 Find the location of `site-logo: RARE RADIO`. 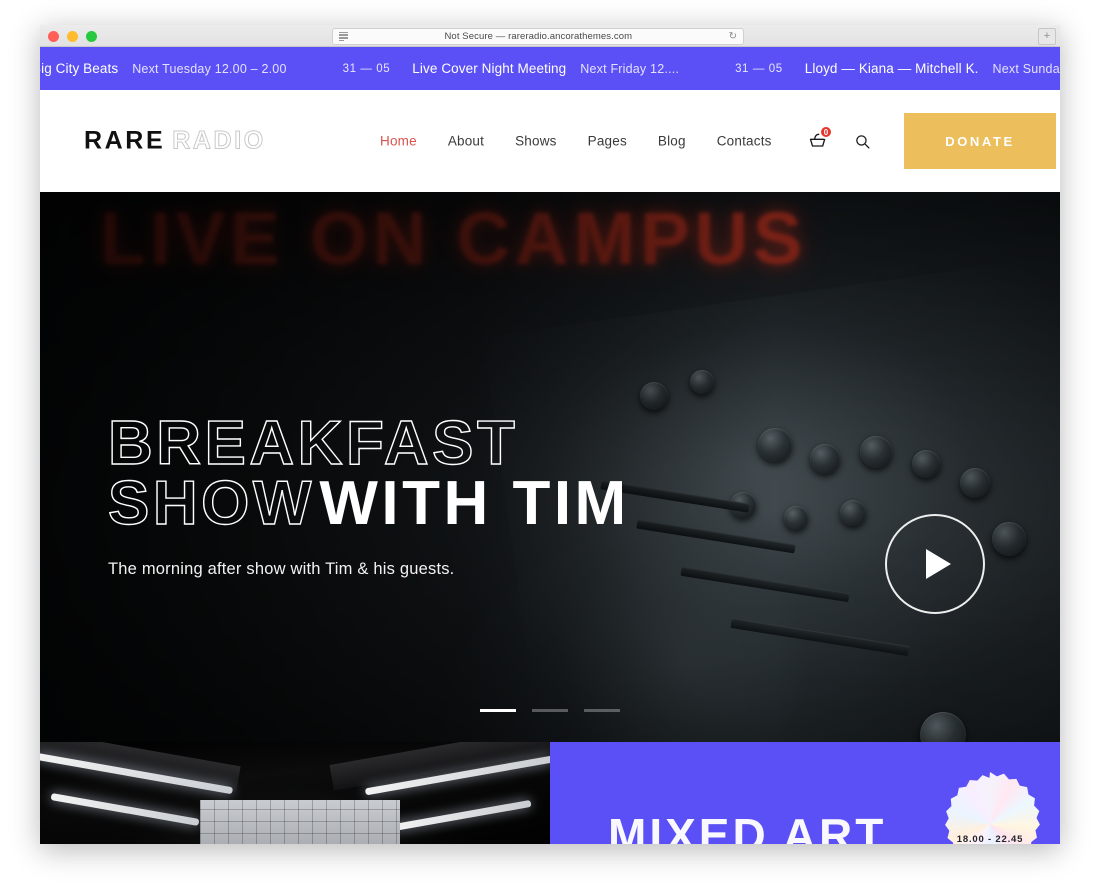

site-logo: RARE RADIO is located at coordinates (175, 141).